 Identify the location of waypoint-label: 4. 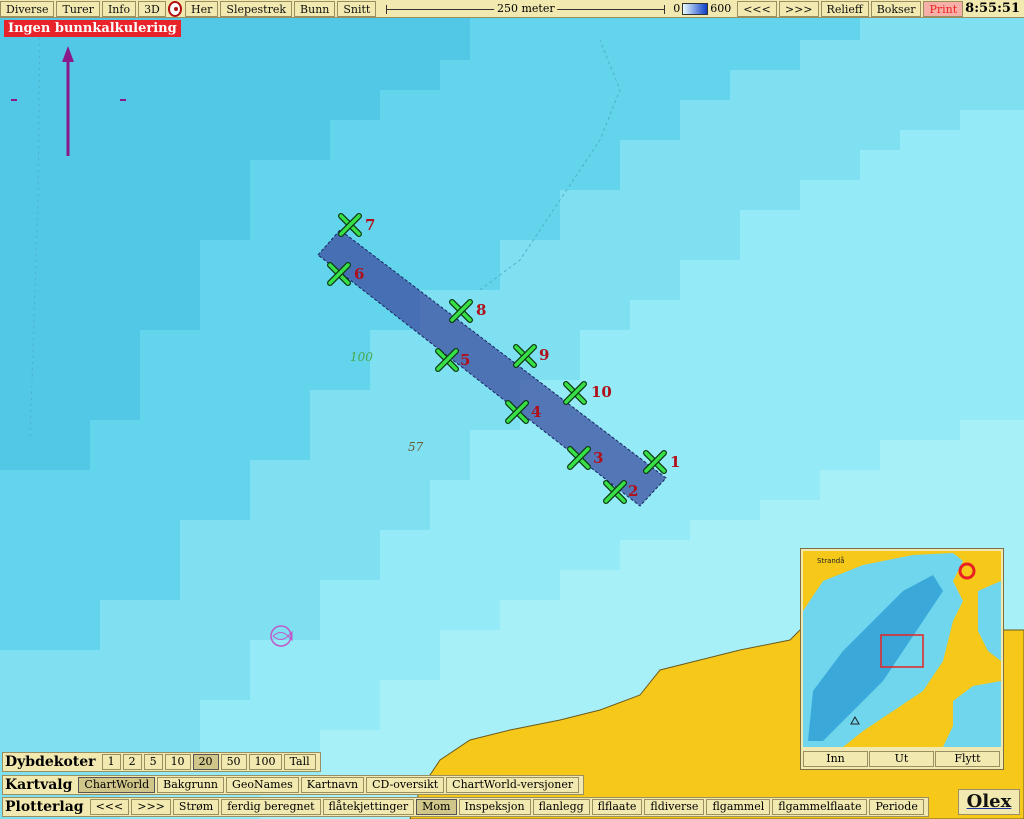
(536, 412).